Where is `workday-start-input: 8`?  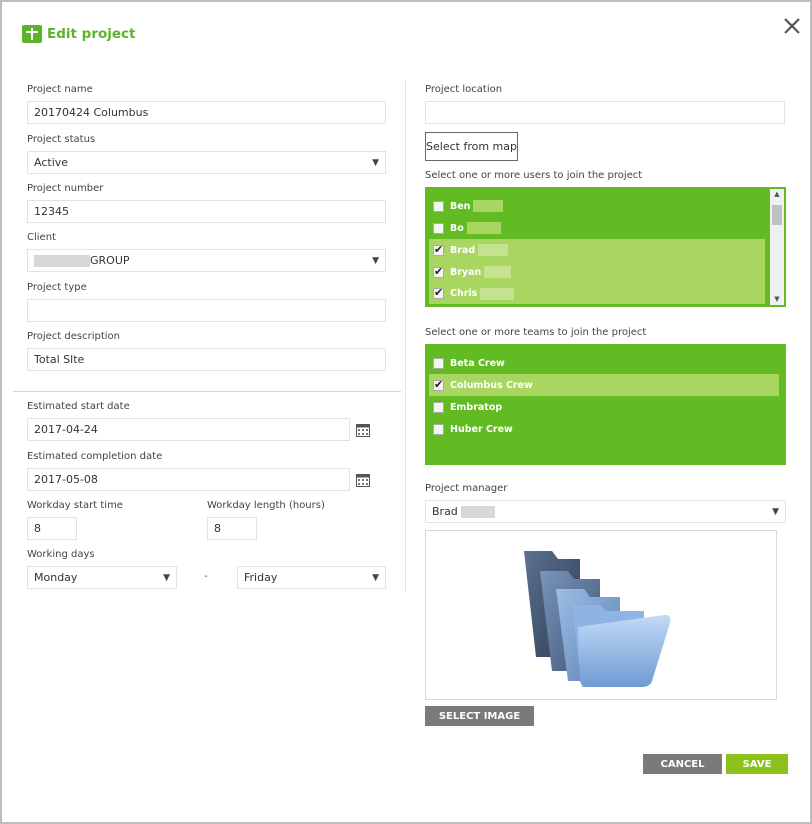 workday-start-input: 8 is located at coordinates (52, 528).